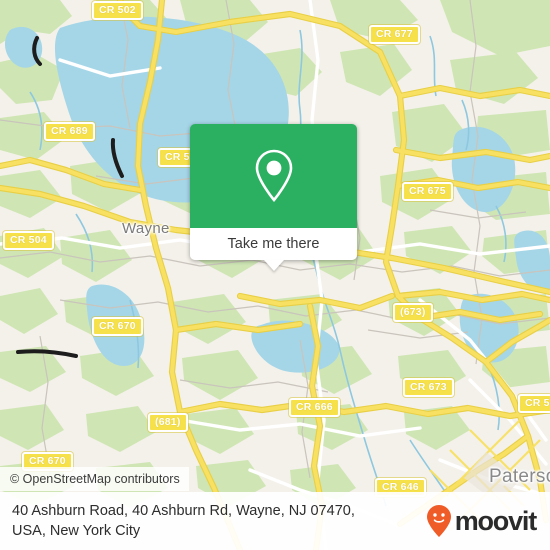 This screenshot has width=550, height=550. I want to click on city-label-wayne: Wayne, so click(146, 228).